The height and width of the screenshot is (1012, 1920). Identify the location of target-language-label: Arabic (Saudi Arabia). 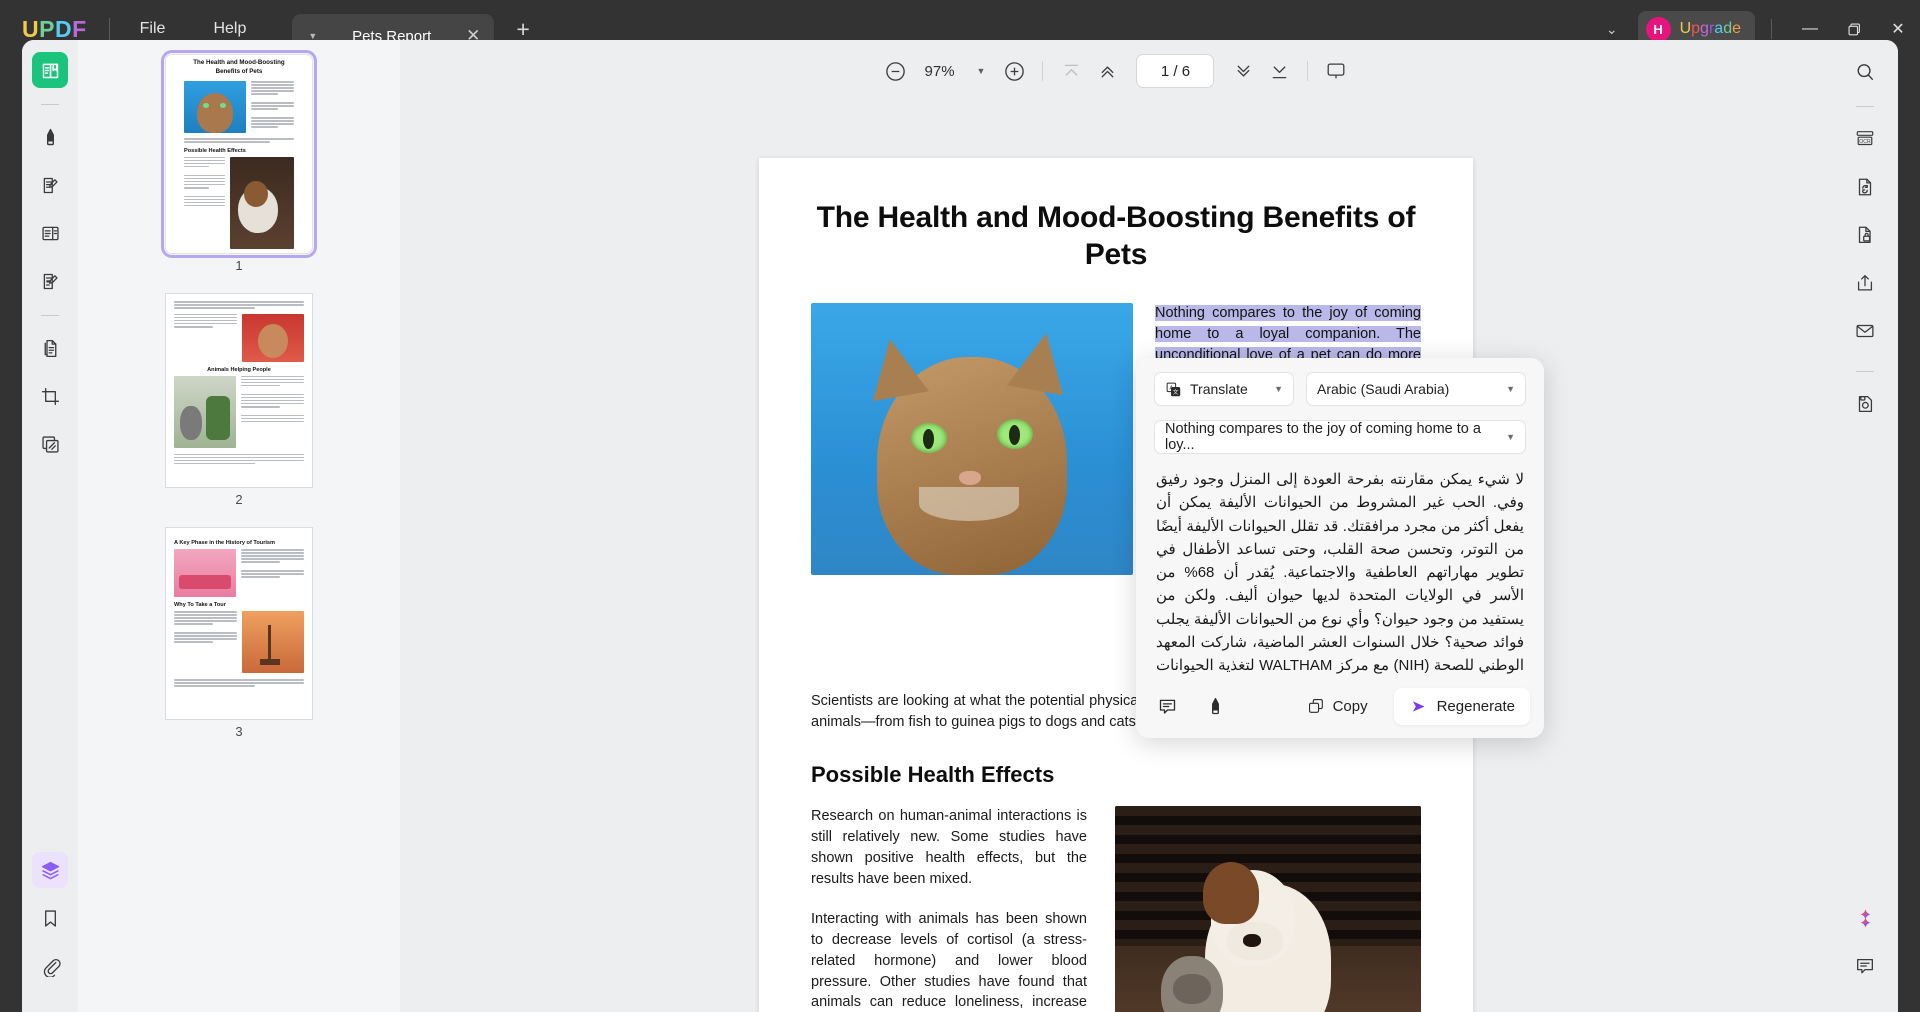
(1383, 389).